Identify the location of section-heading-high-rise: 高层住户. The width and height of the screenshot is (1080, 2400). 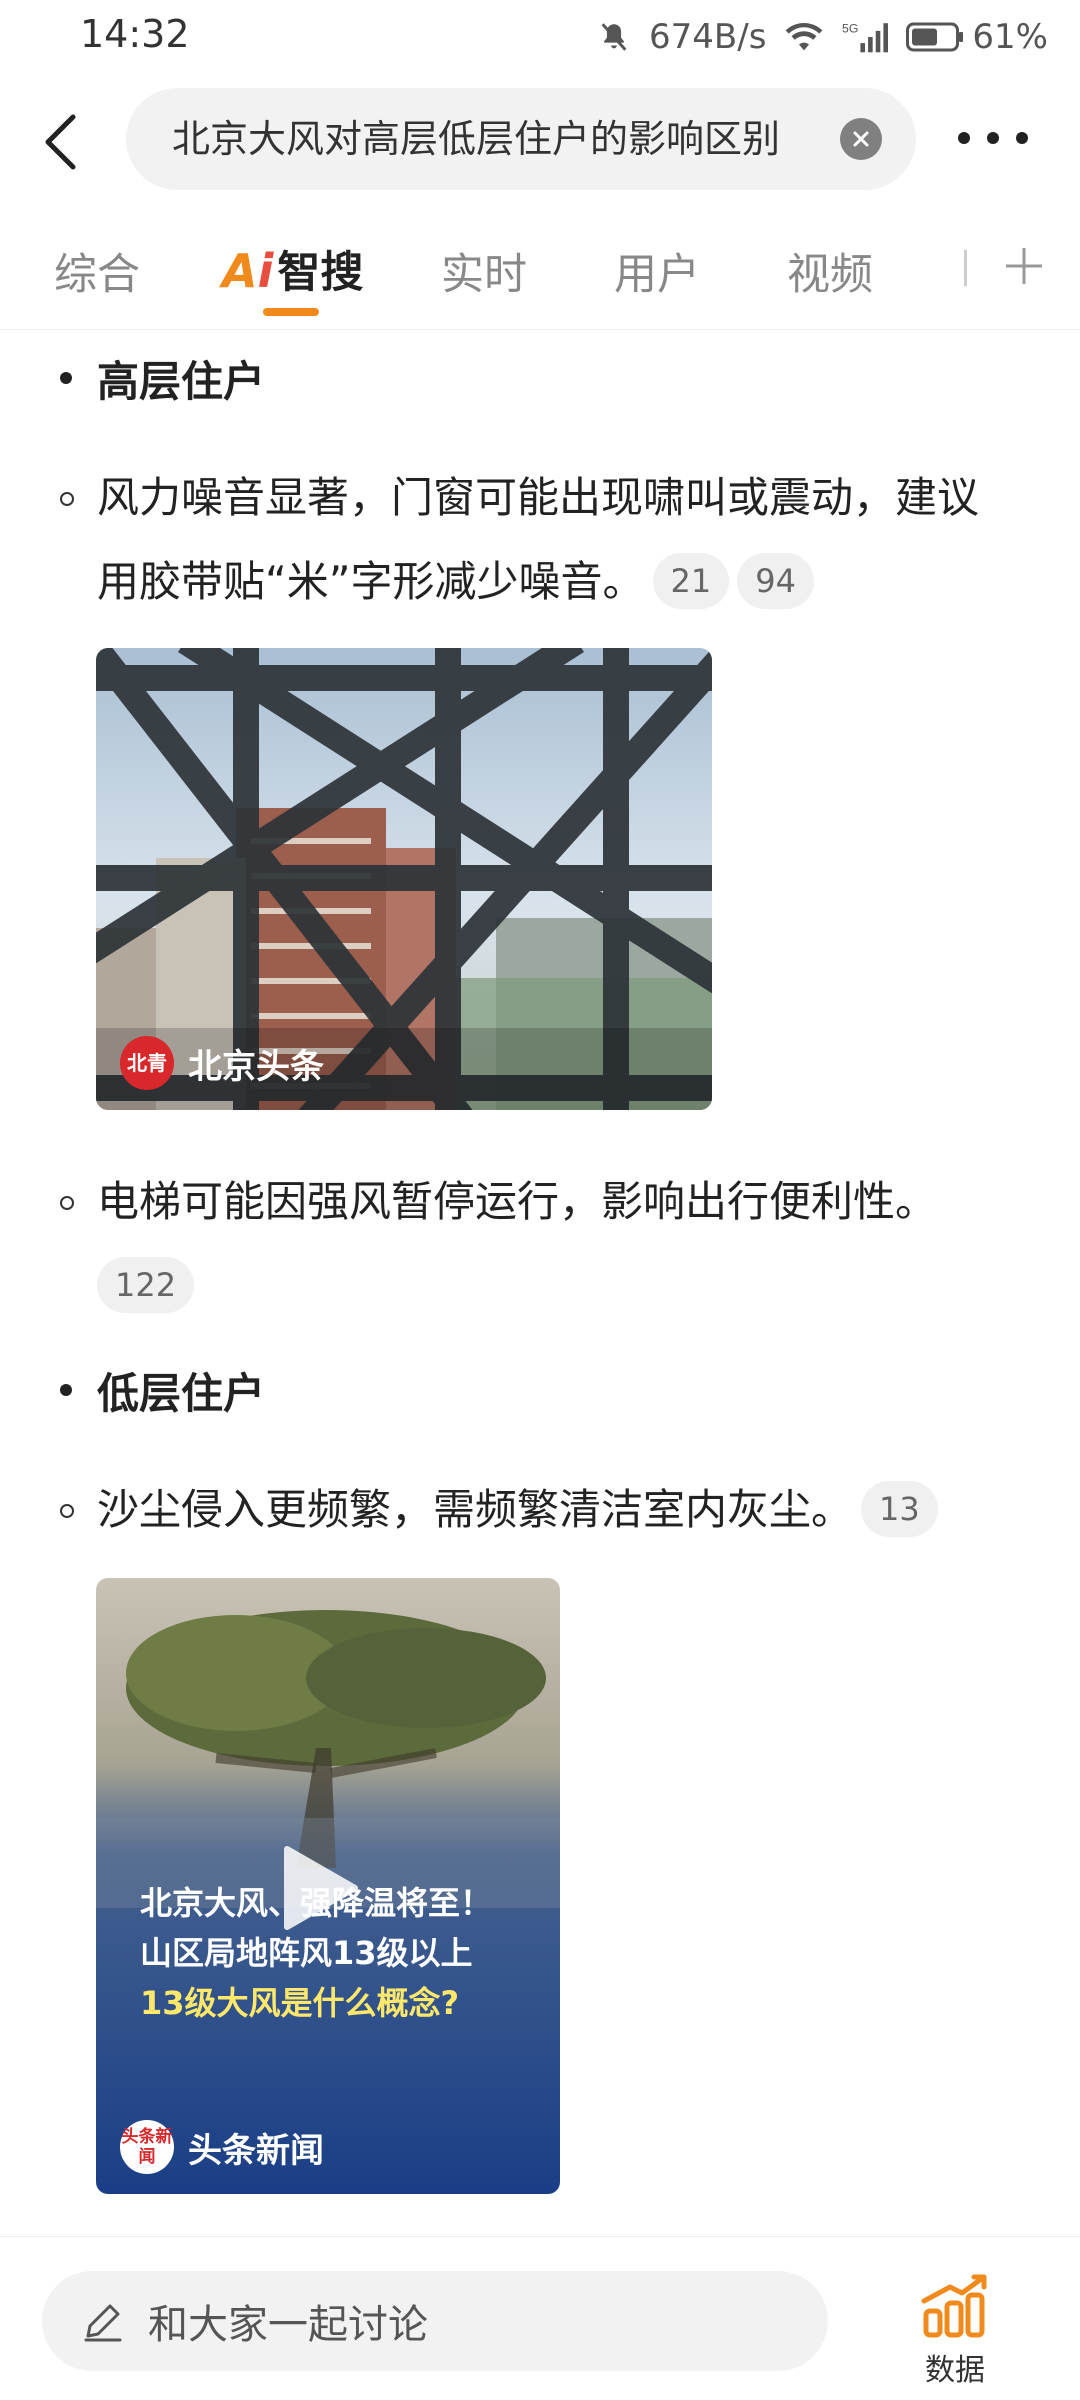
(162, 378).